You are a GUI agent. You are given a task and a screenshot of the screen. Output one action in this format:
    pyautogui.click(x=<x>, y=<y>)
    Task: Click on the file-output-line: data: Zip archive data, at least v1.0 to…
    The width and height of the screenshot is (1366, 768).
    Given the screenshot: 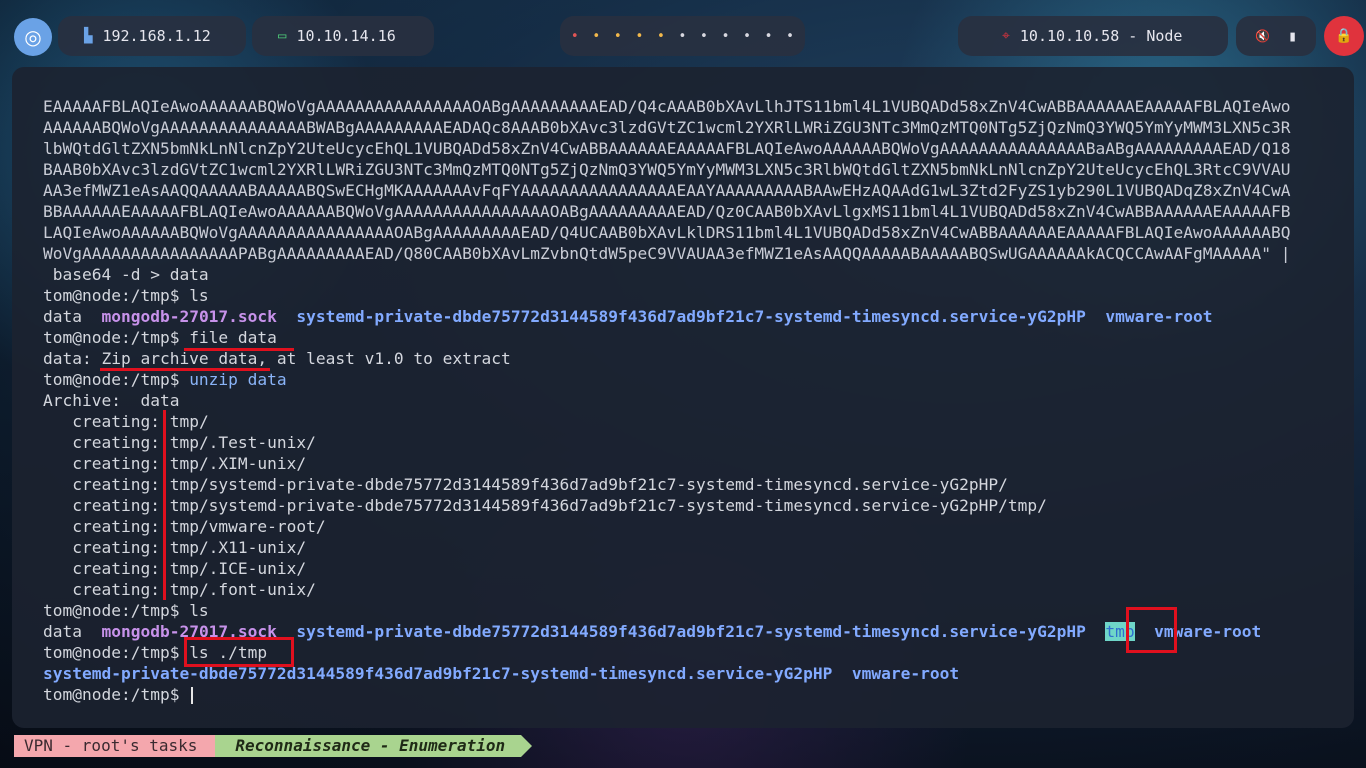 What is the action you would take?
    pyautogui.click(x=277, y=358)
    